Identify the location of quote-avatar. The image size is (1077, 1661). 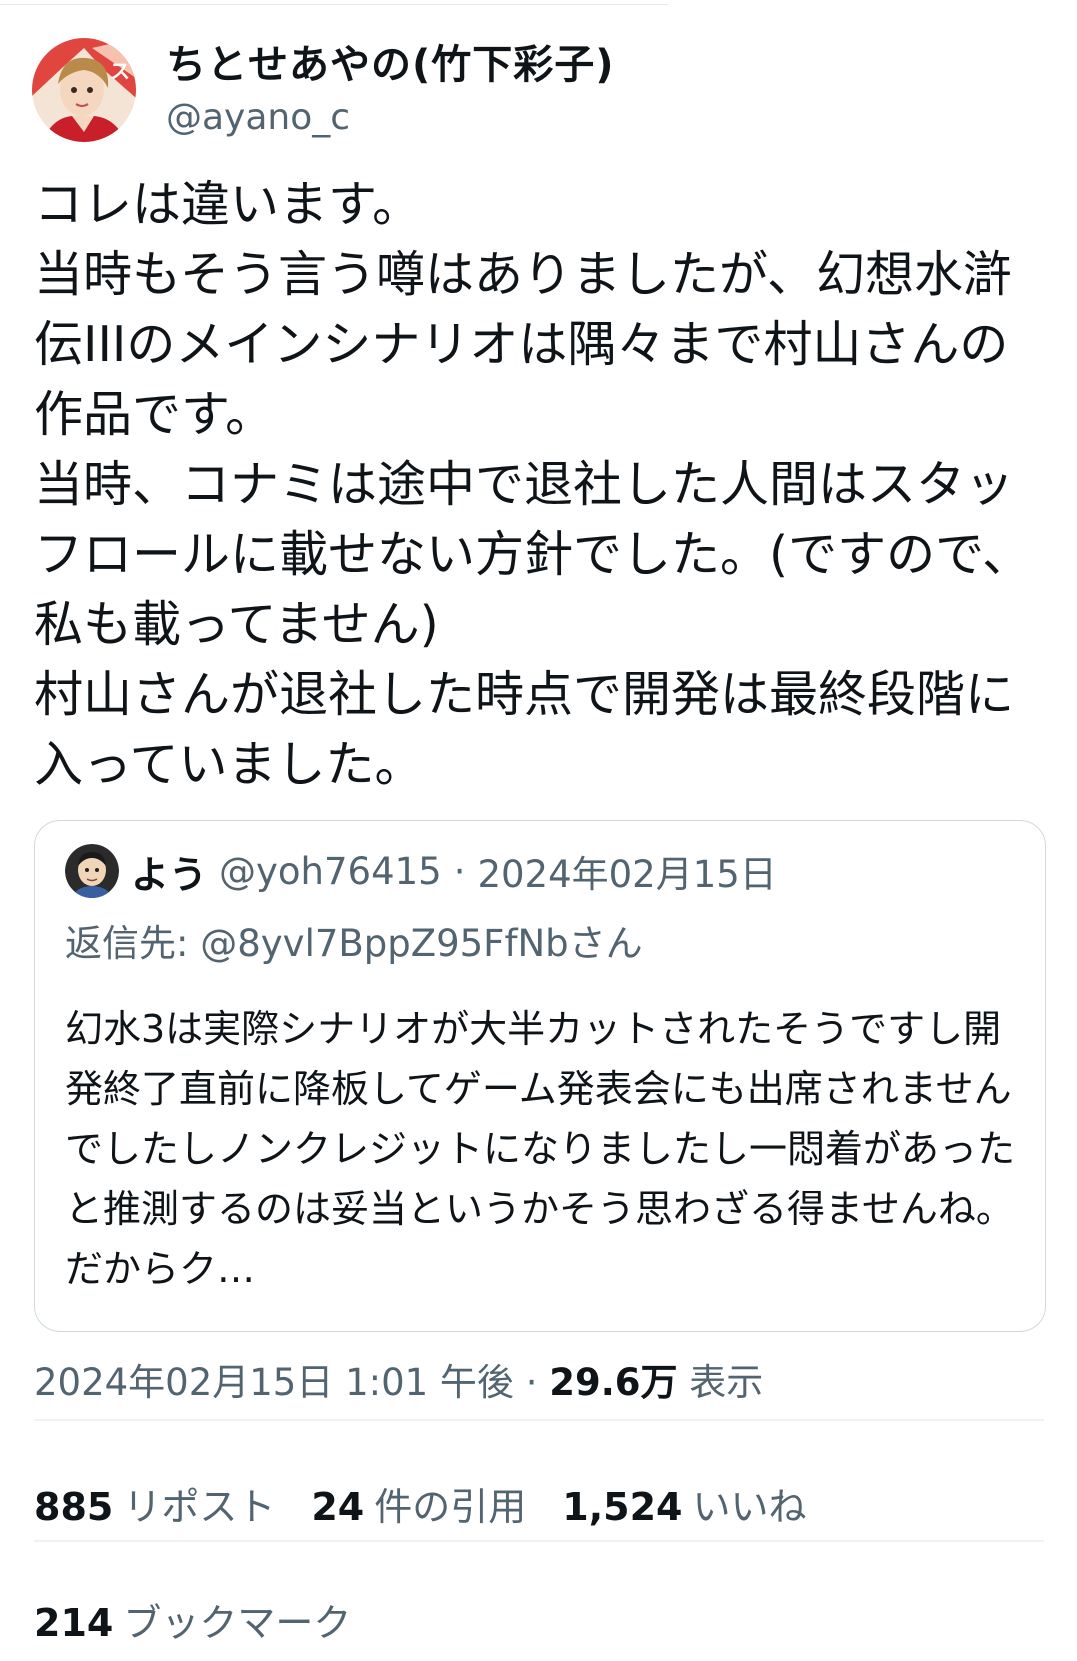
(92, 871).